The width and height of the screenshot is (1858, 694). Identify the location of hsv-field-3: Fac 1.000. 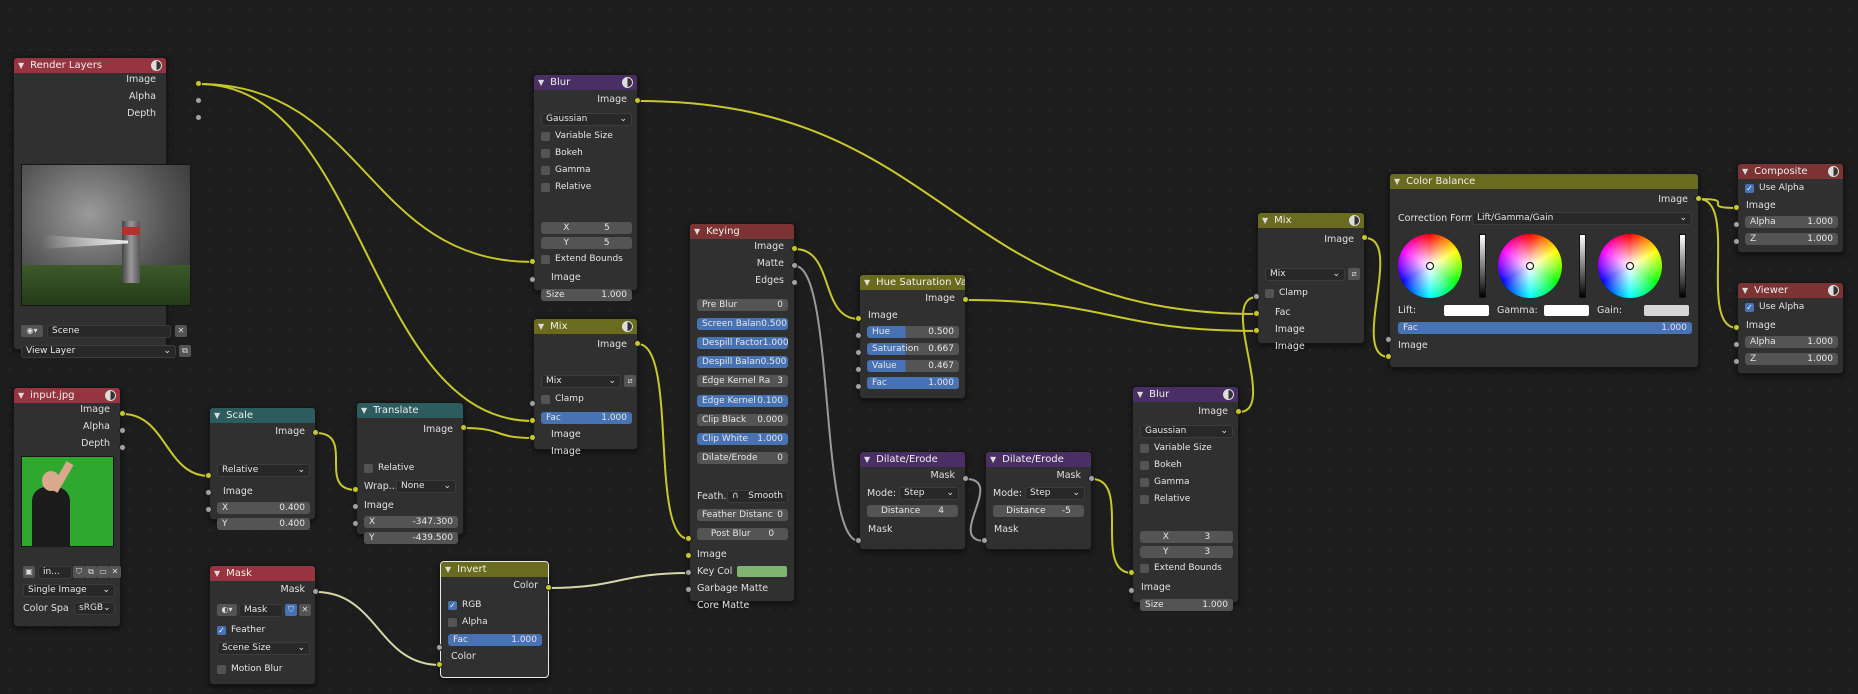
(913, 383).